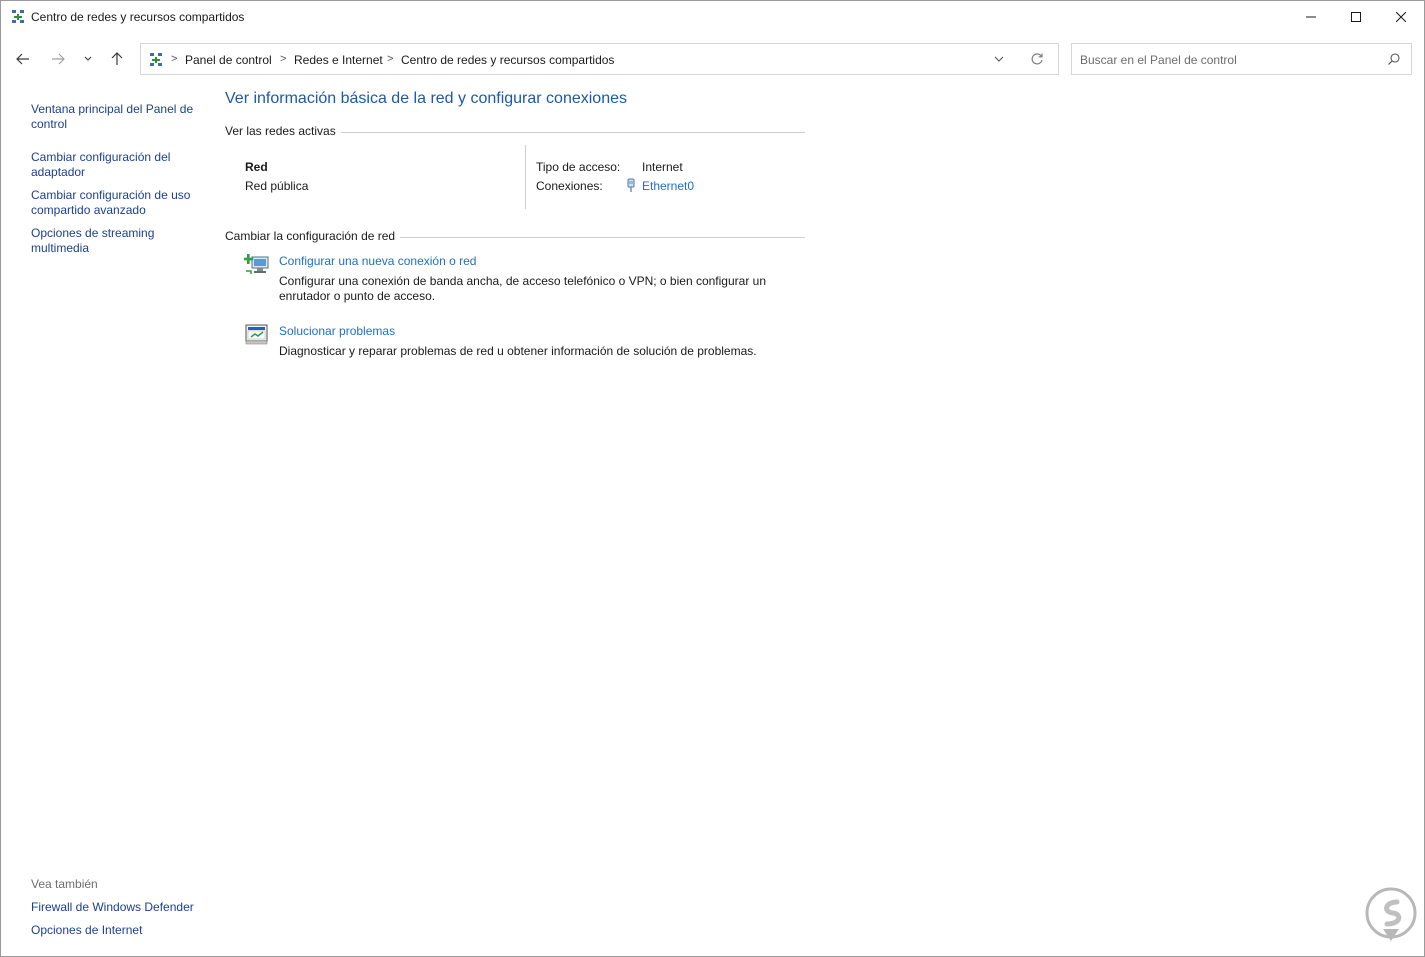 The width and height of the screenshot is (1425, 957). What do you see at coordinates (64, 884) in the screenshot?
I see `see-also-heading: Vea también` at bounding box center [64, 884].